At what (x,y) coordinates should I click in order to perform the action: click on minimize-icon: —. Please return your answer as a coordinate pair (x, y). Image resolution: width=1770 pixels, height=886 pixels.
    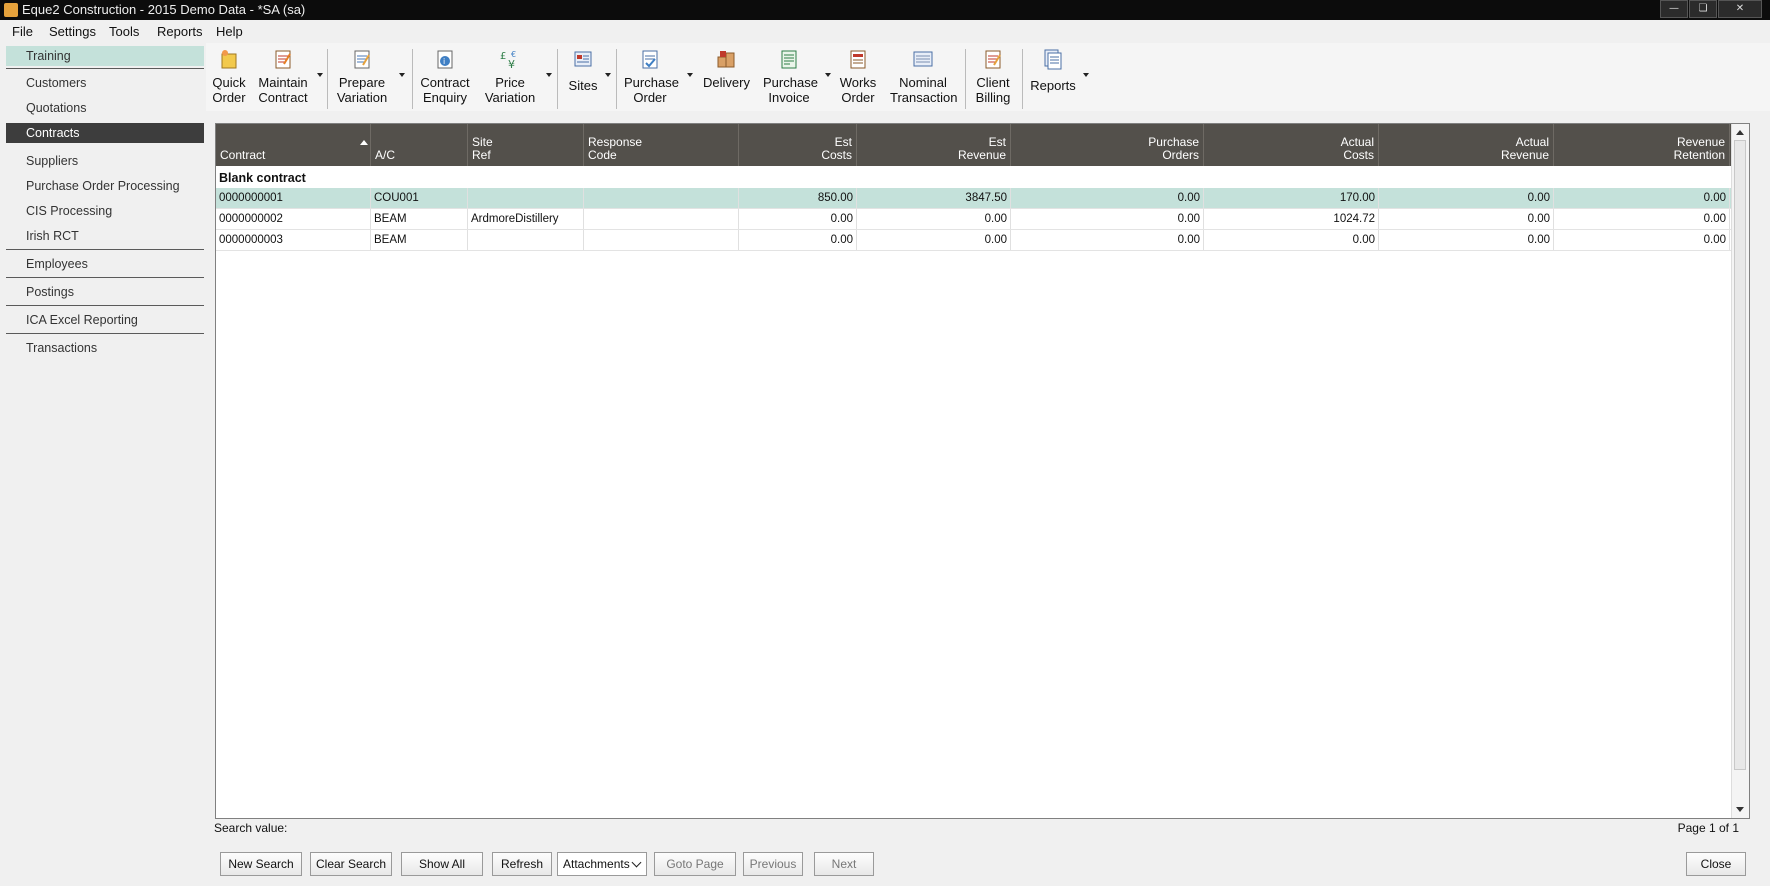
    Looking at the image, I should click on (1674, 9).